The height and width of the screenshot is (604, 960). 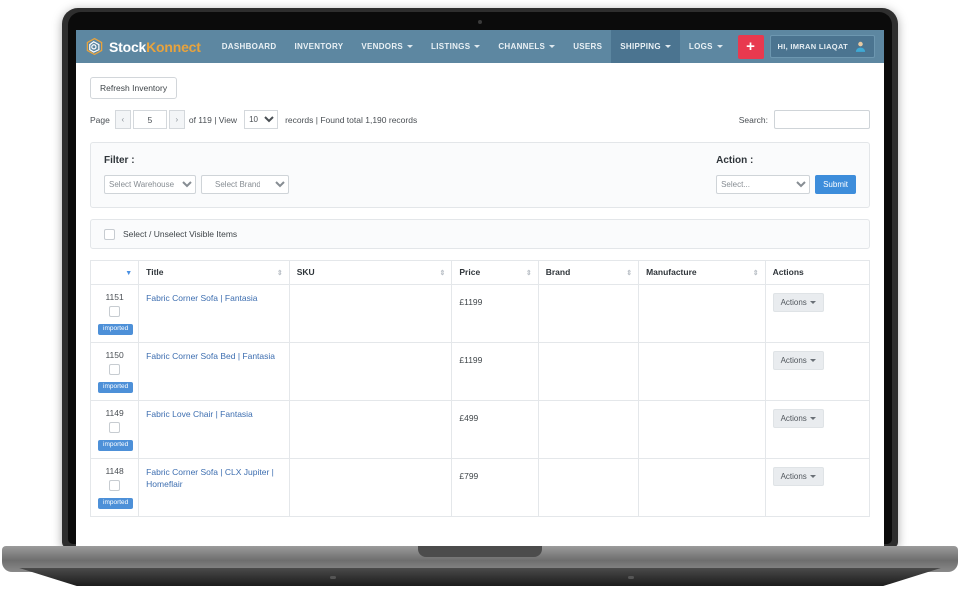 I want to click on col-header-label: Brand, so click(x=558, y=272).